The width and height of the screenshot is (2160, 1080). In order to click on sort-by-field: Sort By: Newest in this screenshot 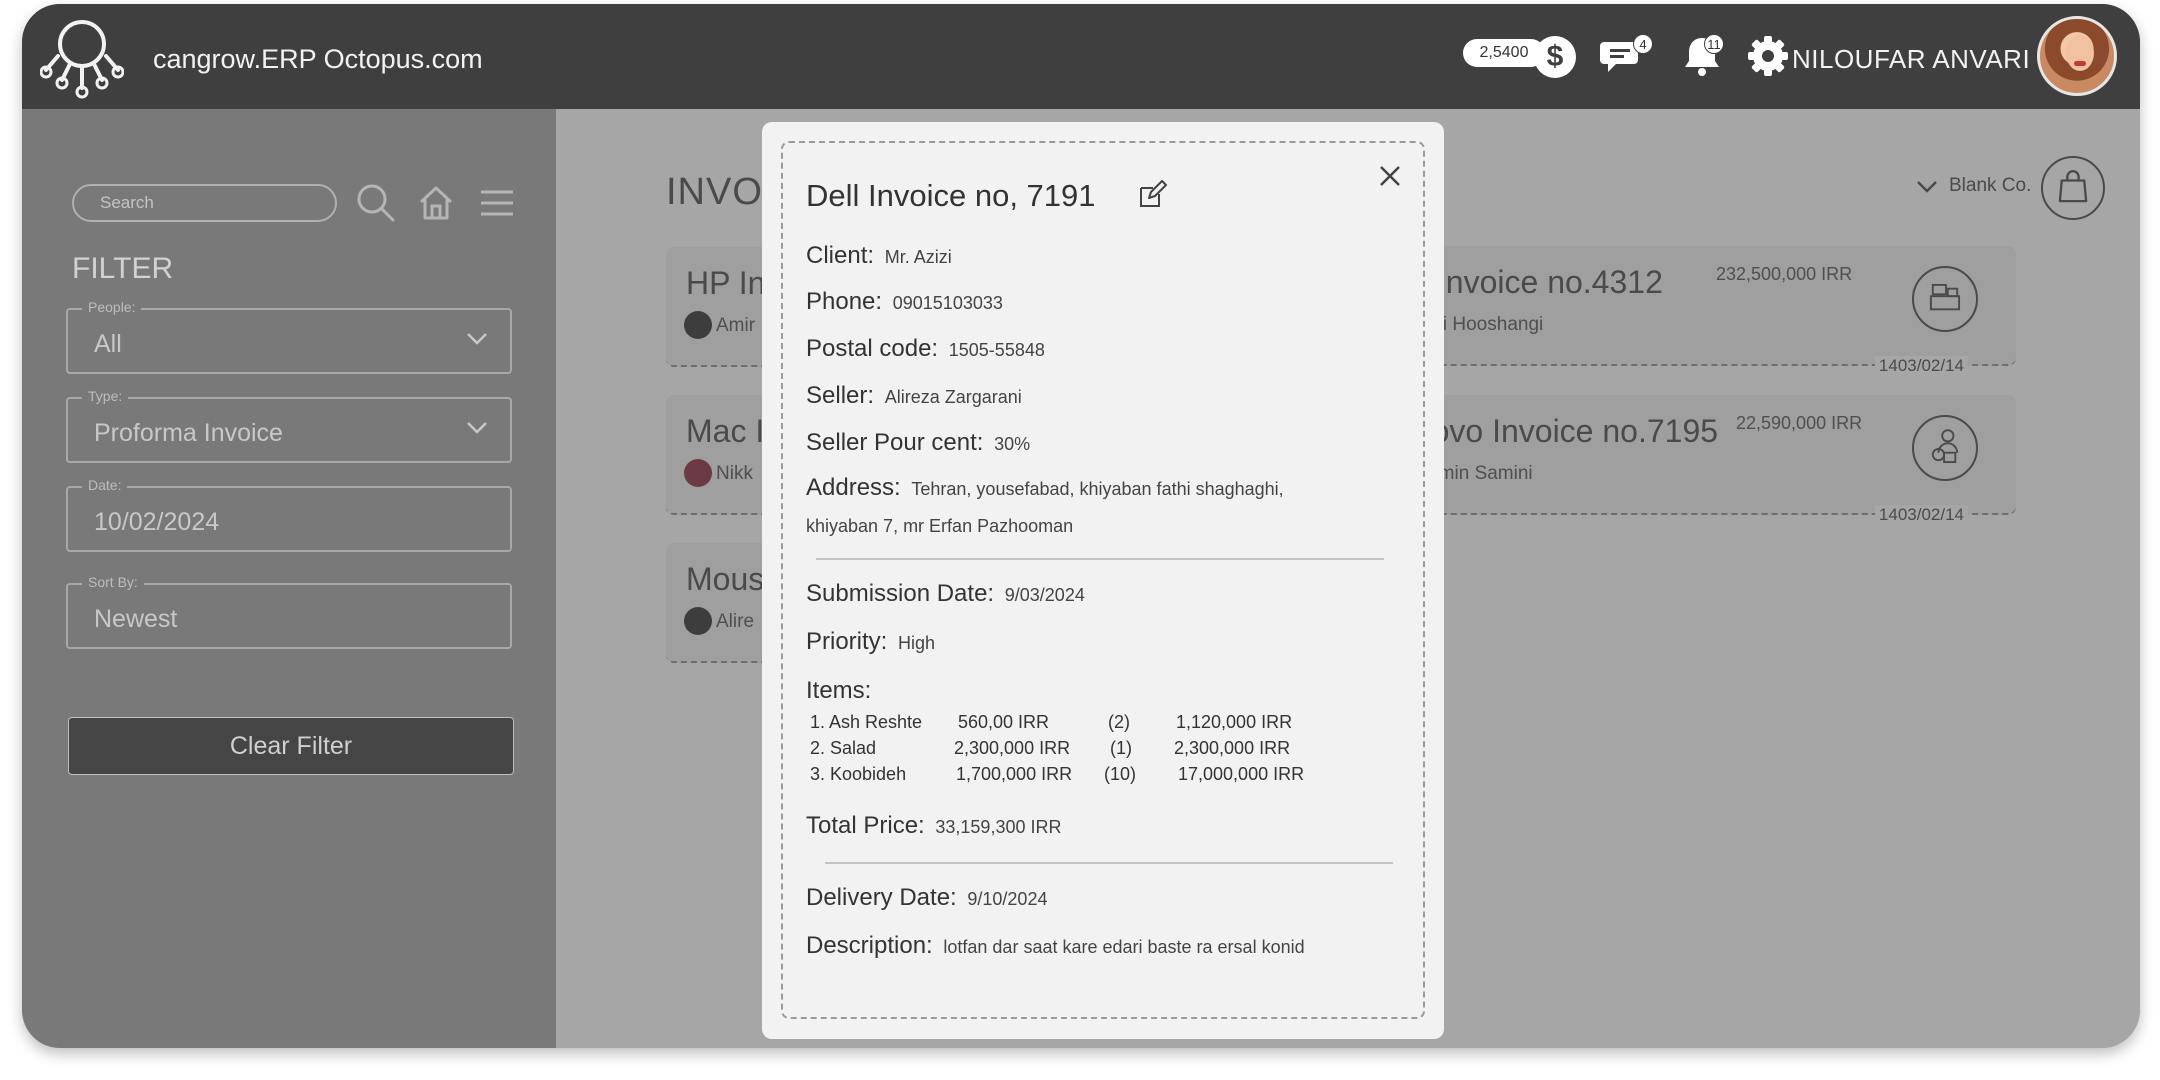, I will do `click(289, 611)`.